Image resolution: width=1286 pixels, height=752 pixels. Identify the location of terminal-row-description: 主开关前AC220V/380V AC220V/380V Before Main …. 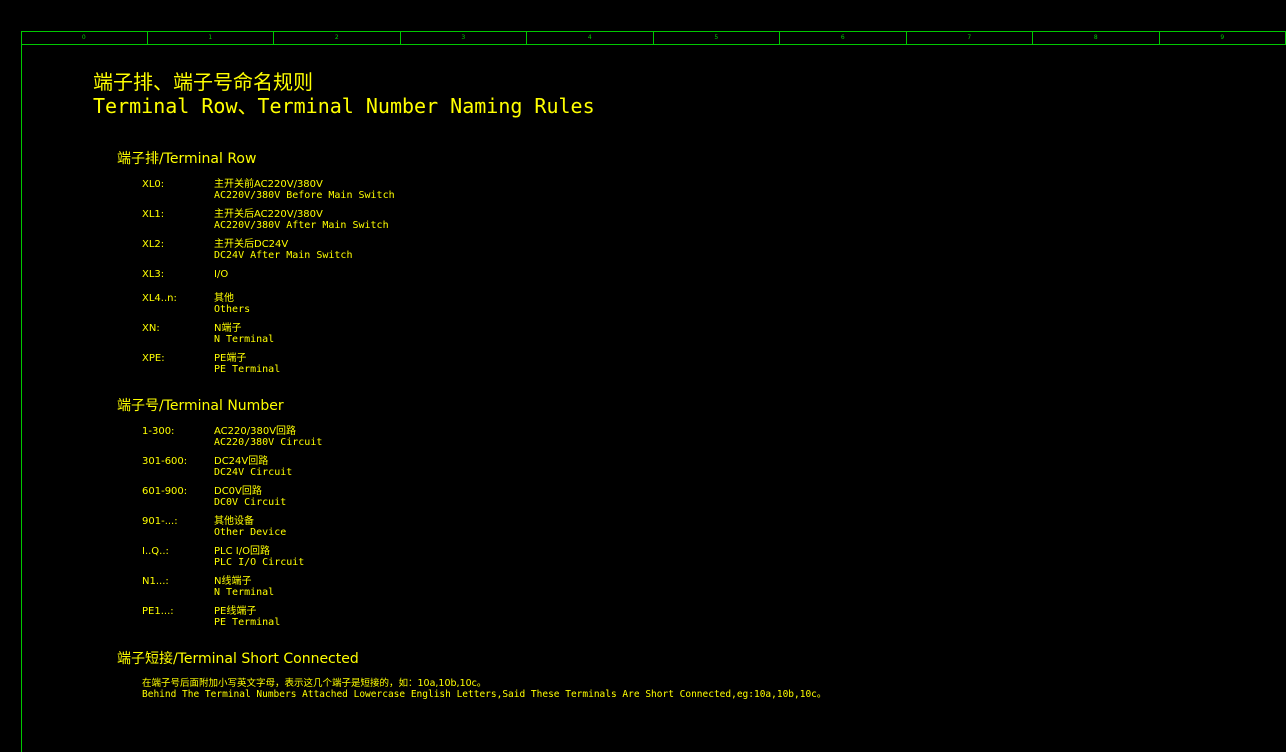
(304, 190).